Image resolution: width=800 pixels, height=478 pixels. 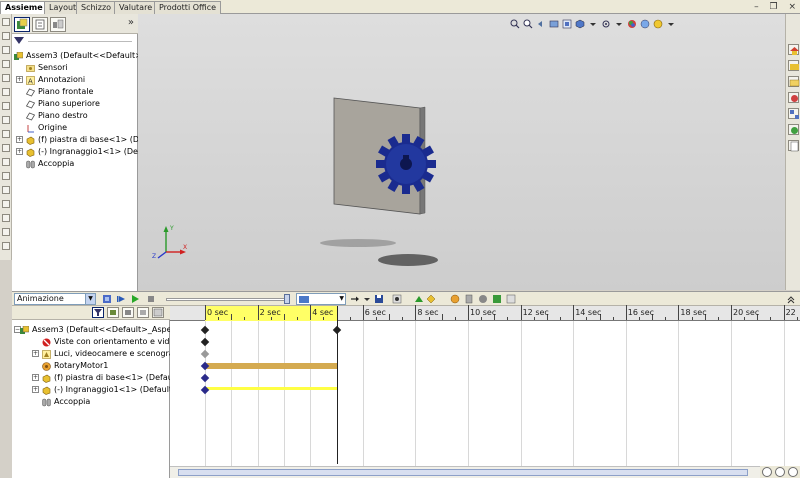 What do you see at coordinates (756, 7) in the screenshot?
I see `minimize-button: –` at bounding box center [756, 7].